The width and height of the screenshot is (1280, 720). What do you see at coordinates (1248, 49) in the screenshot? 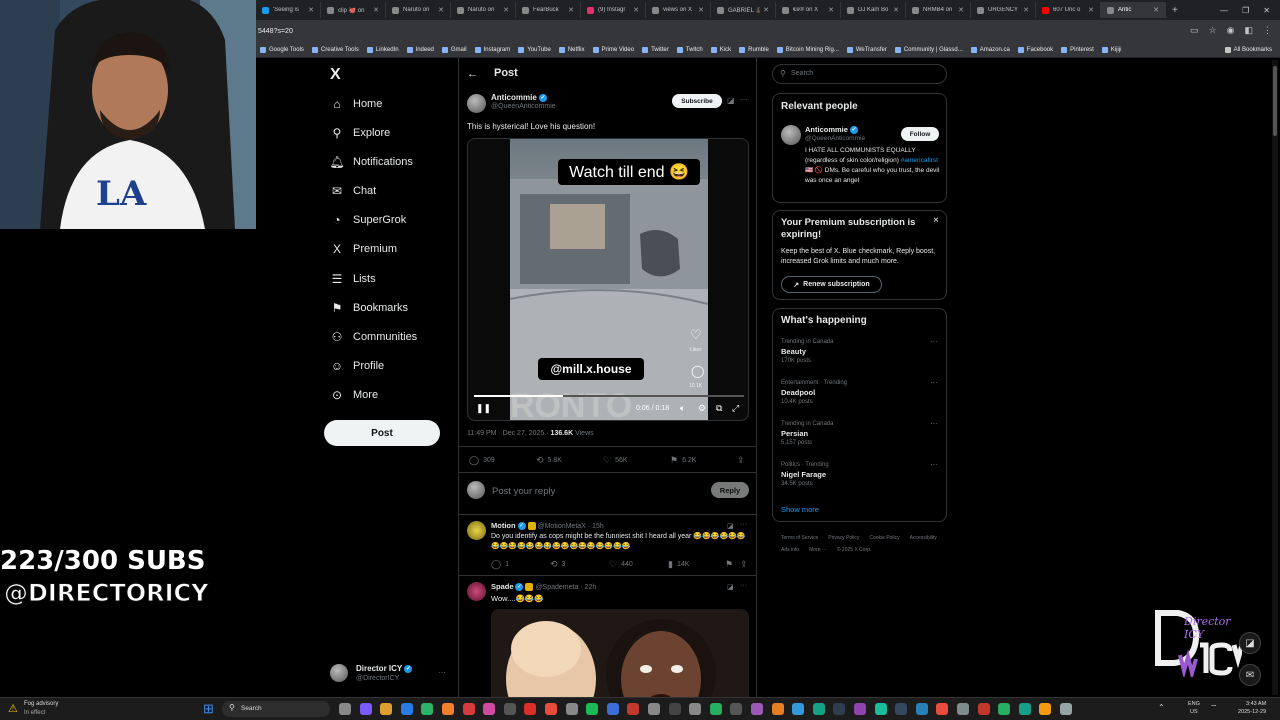
I see `all-bookmarks-button: All Bookmarks` at bounding box center [1248, 49].